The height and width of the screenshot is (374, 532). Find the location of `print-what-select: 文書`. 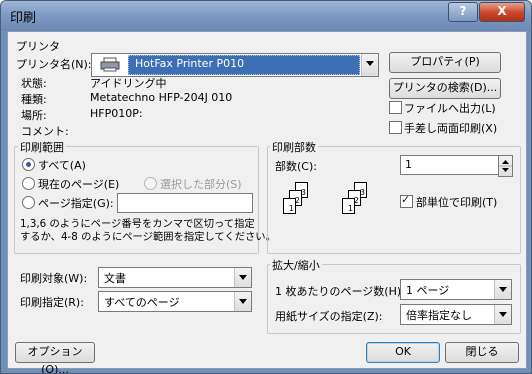

print-what-select: 文書 is located at coordinates (175, 277).